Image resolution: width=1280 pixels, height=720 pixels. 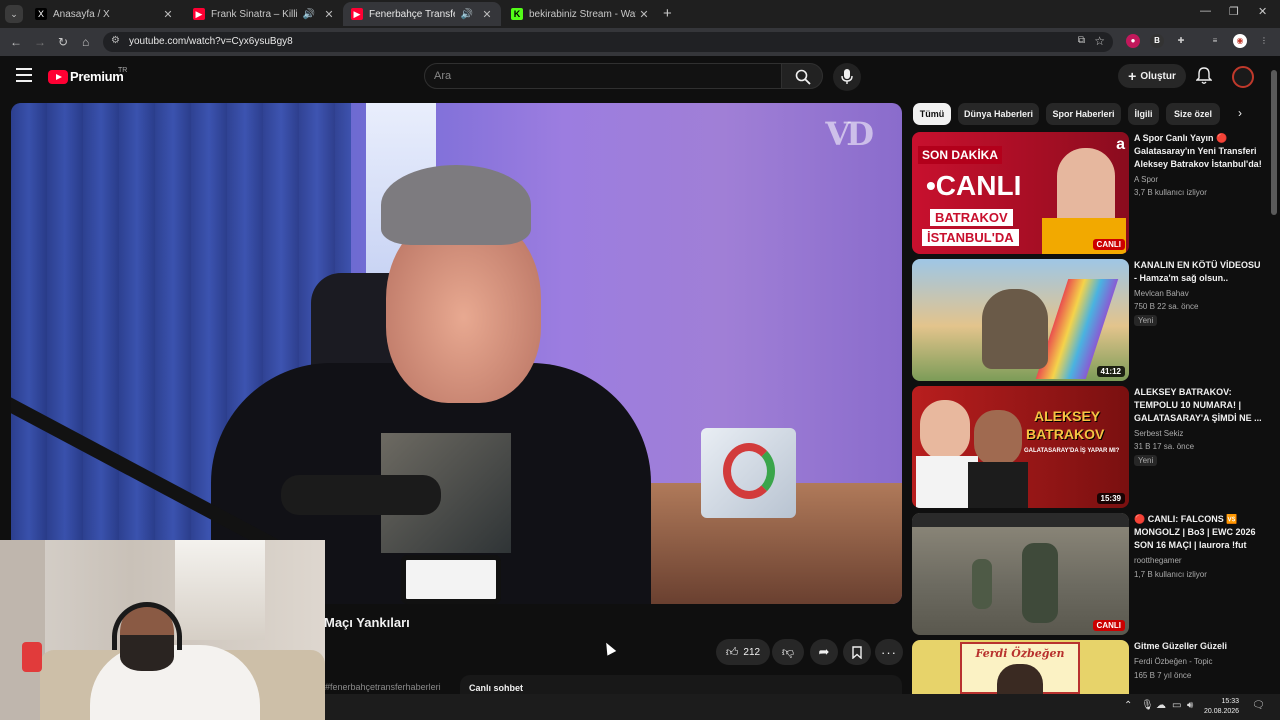 What do you see at coordinates (1193, 114) in the screenshot?
I see `chip-for-you: Size özel` at bounding box center [1193, 114].